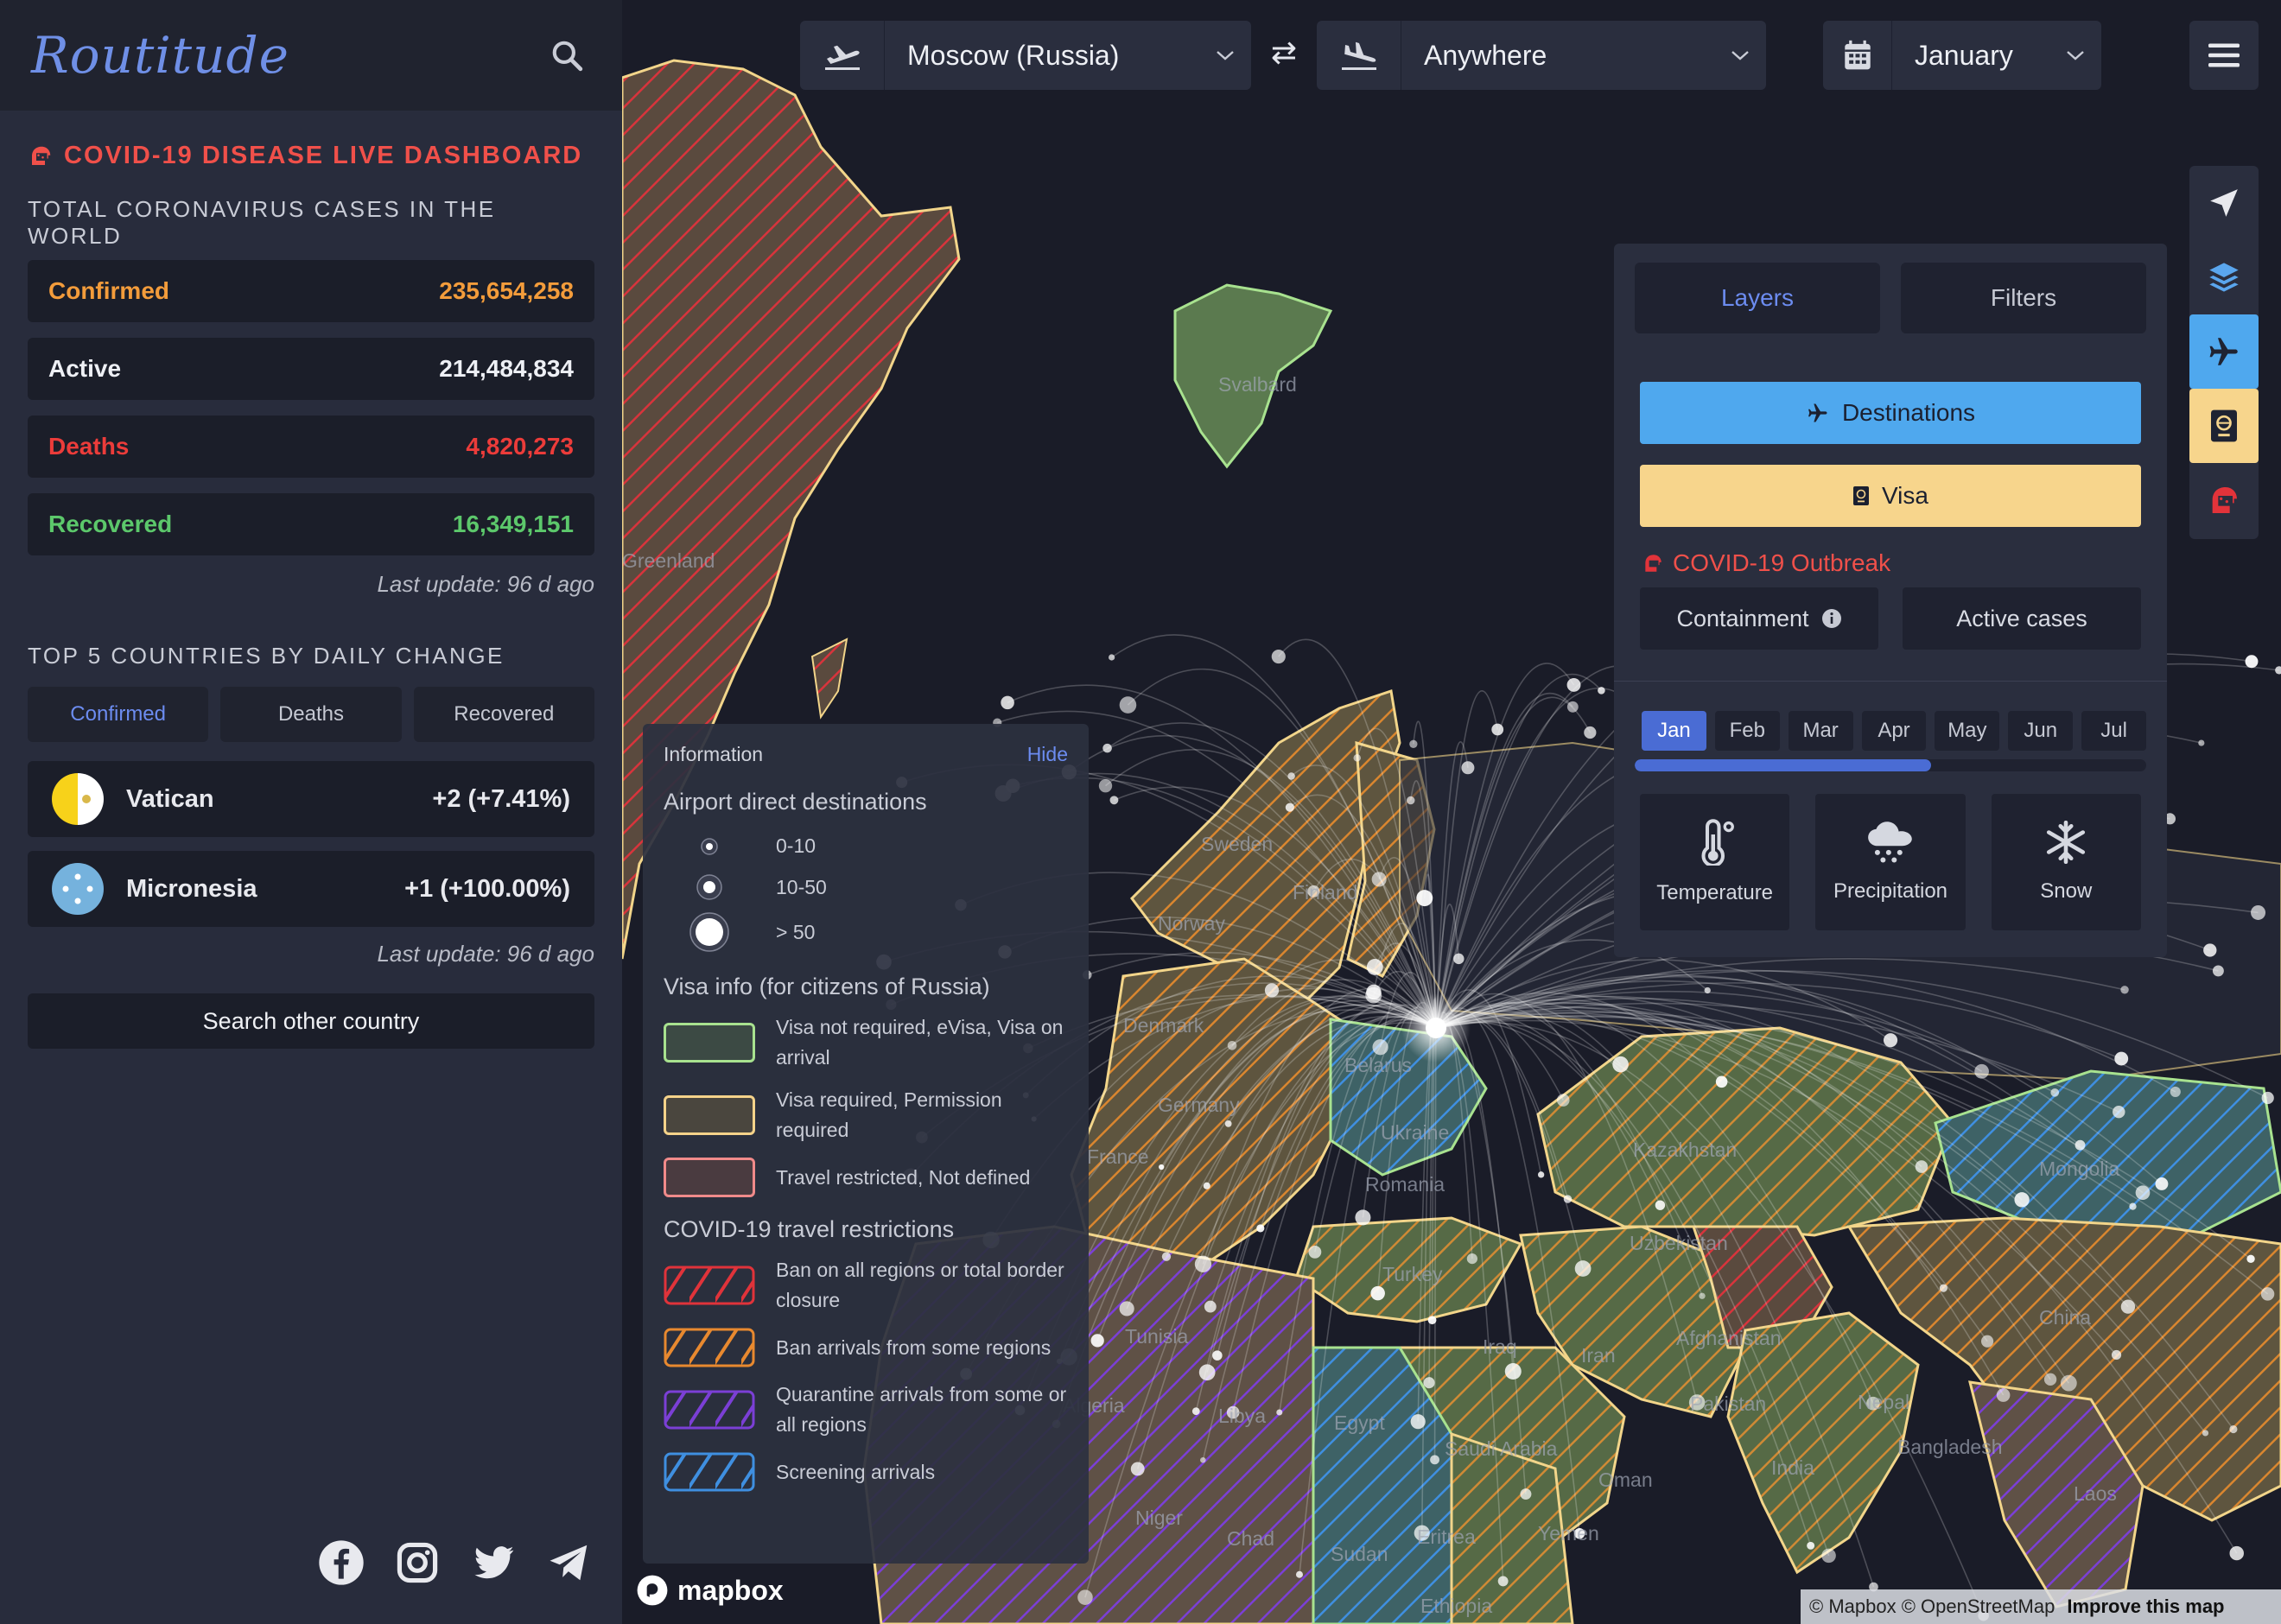 The image size is (2281, 1624). I want to click on covid-toggle, so click(2224, 500).